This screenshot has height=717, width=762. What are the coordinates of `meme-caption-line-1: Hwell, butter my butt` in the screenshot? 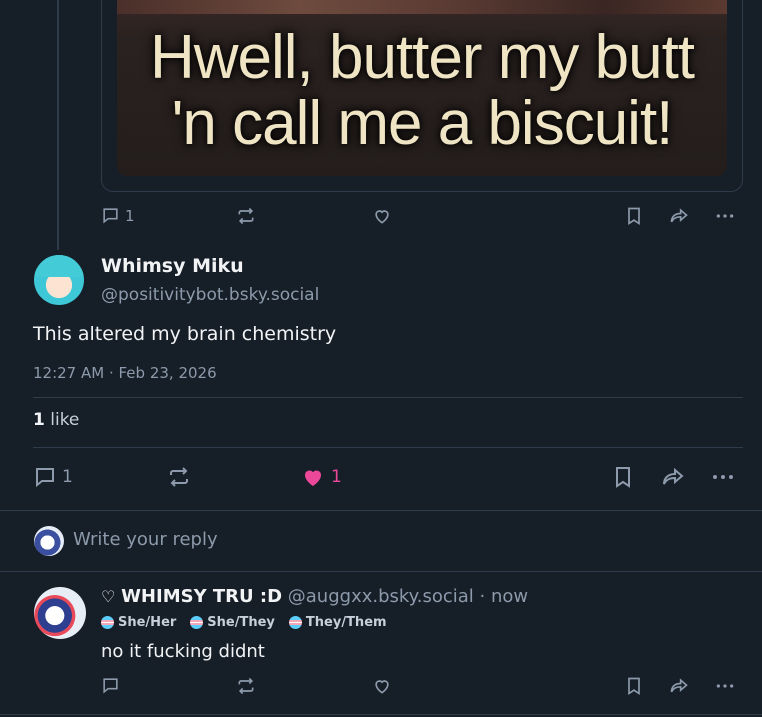 It's located at (422, 57).